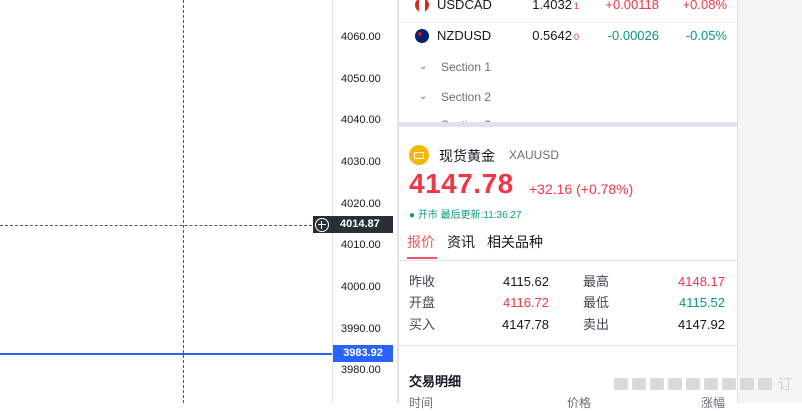 The width and height of the screenshot is (802, 411). What do you see at coordinates (465, 215) in the screenshot?
I see `market-status: ● 开市 最后更新:11:36:27` at bounding box center [465, 215].